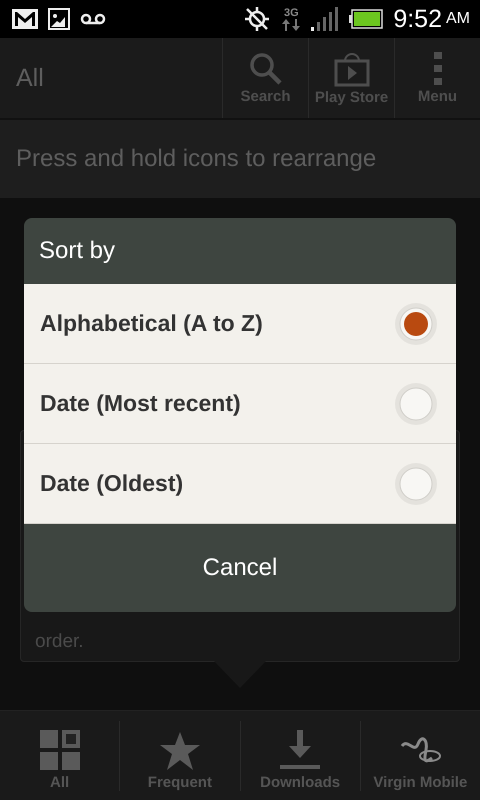 The height and width of the screenshot is (800, 480). Describe the element at coordinates (77, 251) in the screenshot. I see `dialog-title: Sort by` at that location.